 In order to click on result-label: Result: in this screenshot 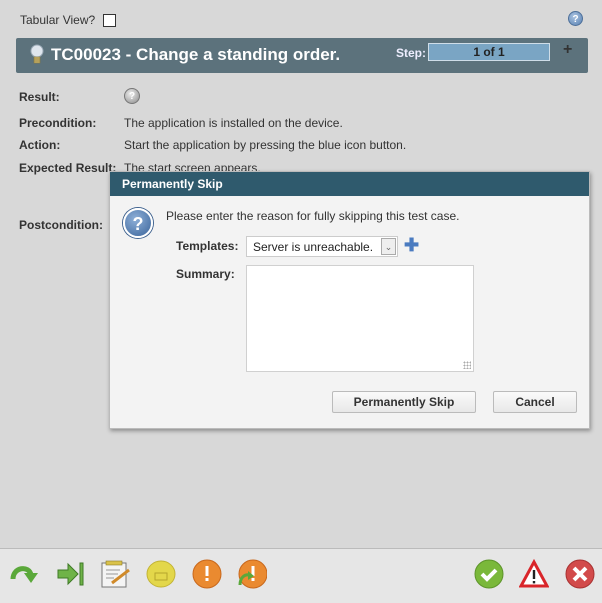, I will do `click(39, 97)`.